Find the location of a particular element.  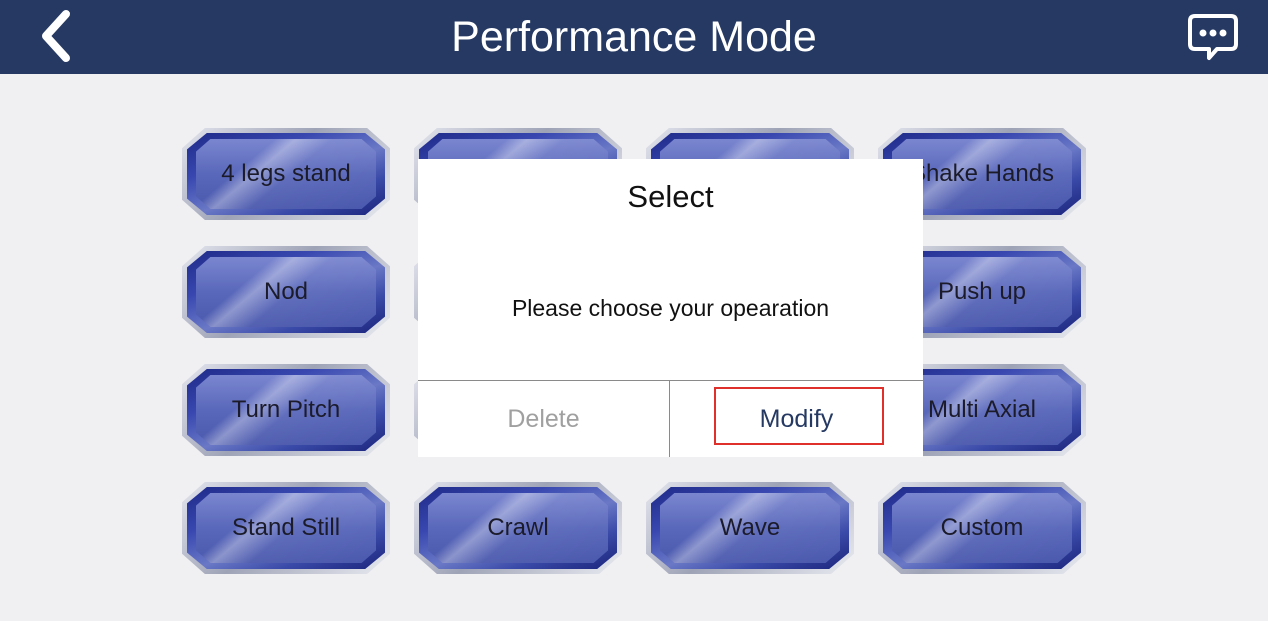

header-bar: Performance Mode is located at coordinates (634, 37).